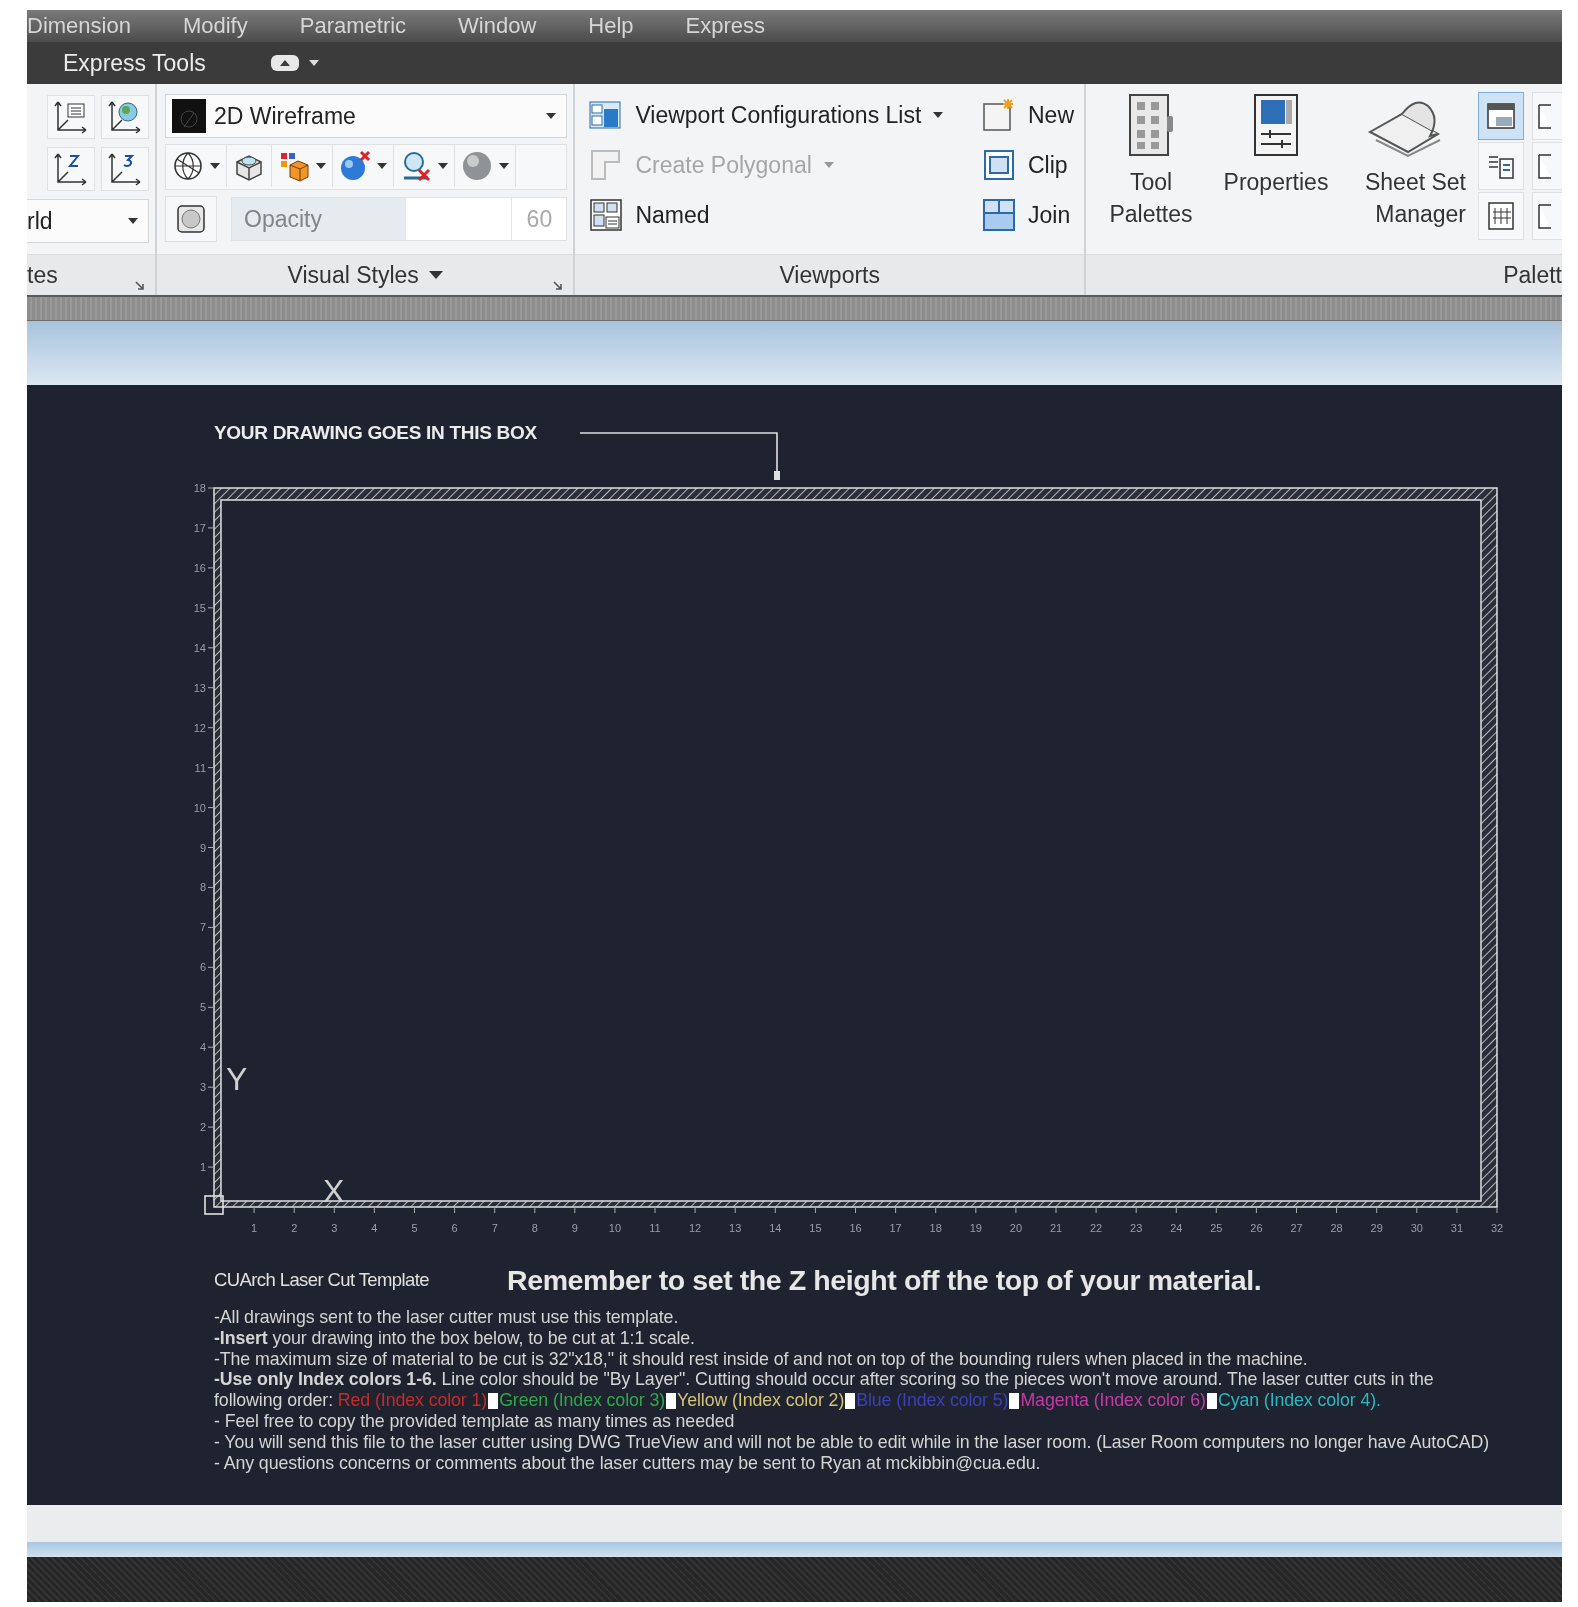  Describe the element at coordinates (189, 116) in the screenshot. I see `style-swatch-icon` at that location.